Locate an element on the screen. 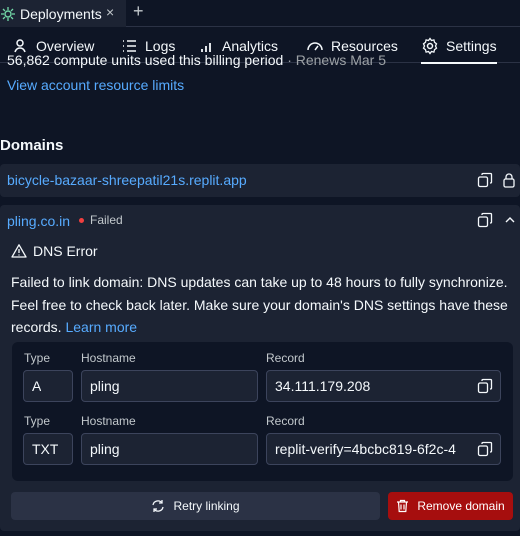 The width and height of the screenshot is (520, 536). tab-deployments: Deployments × is located at coordinates (63, 13).